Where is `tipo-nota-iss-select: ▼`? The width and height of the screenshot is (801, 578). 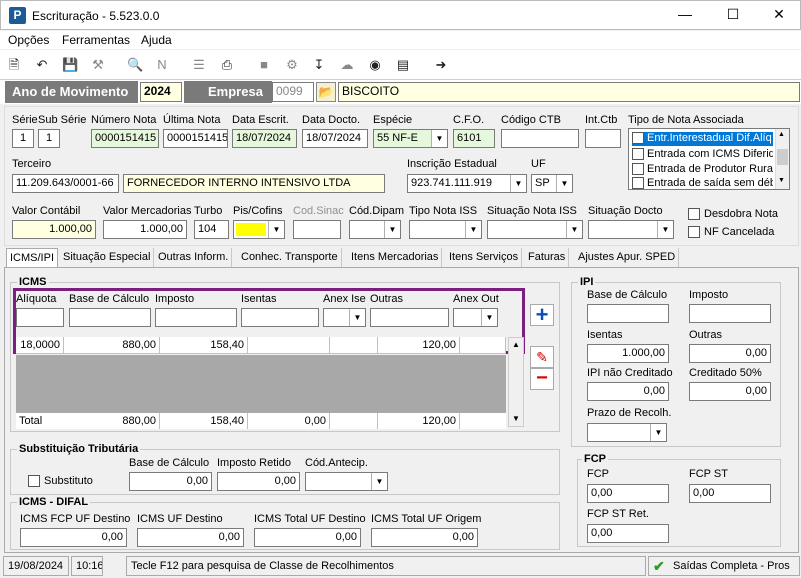
tipo-nota-iss-select: ▼ is located at coordinates (445, 229).